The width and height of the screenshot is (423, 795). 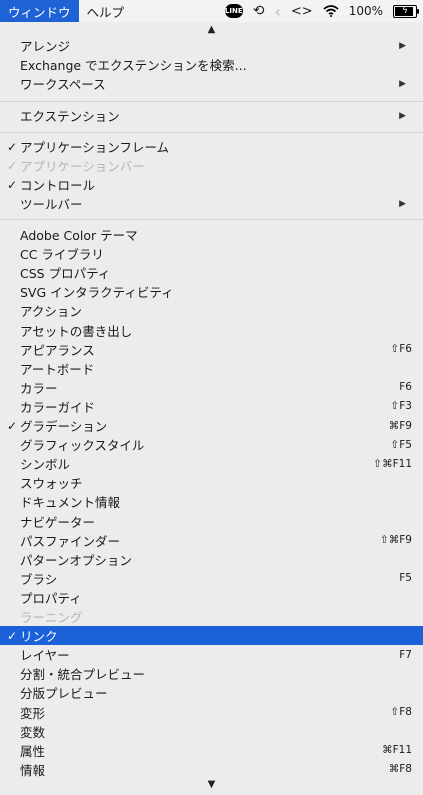 I want to click on menu-item-label: 分版プレビュー, so click(x=64, y=694).